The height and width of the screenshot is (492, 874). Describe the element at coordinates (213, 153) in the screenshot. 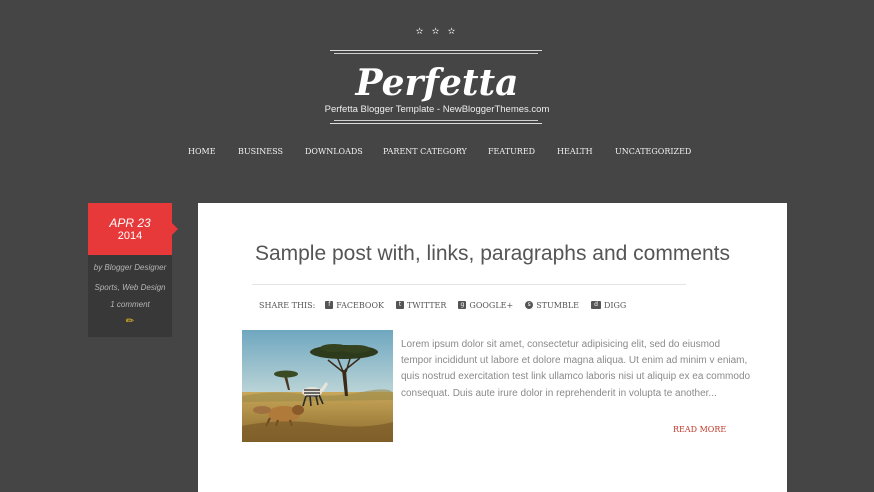

I see `nav-item-home: HOME` at that location.